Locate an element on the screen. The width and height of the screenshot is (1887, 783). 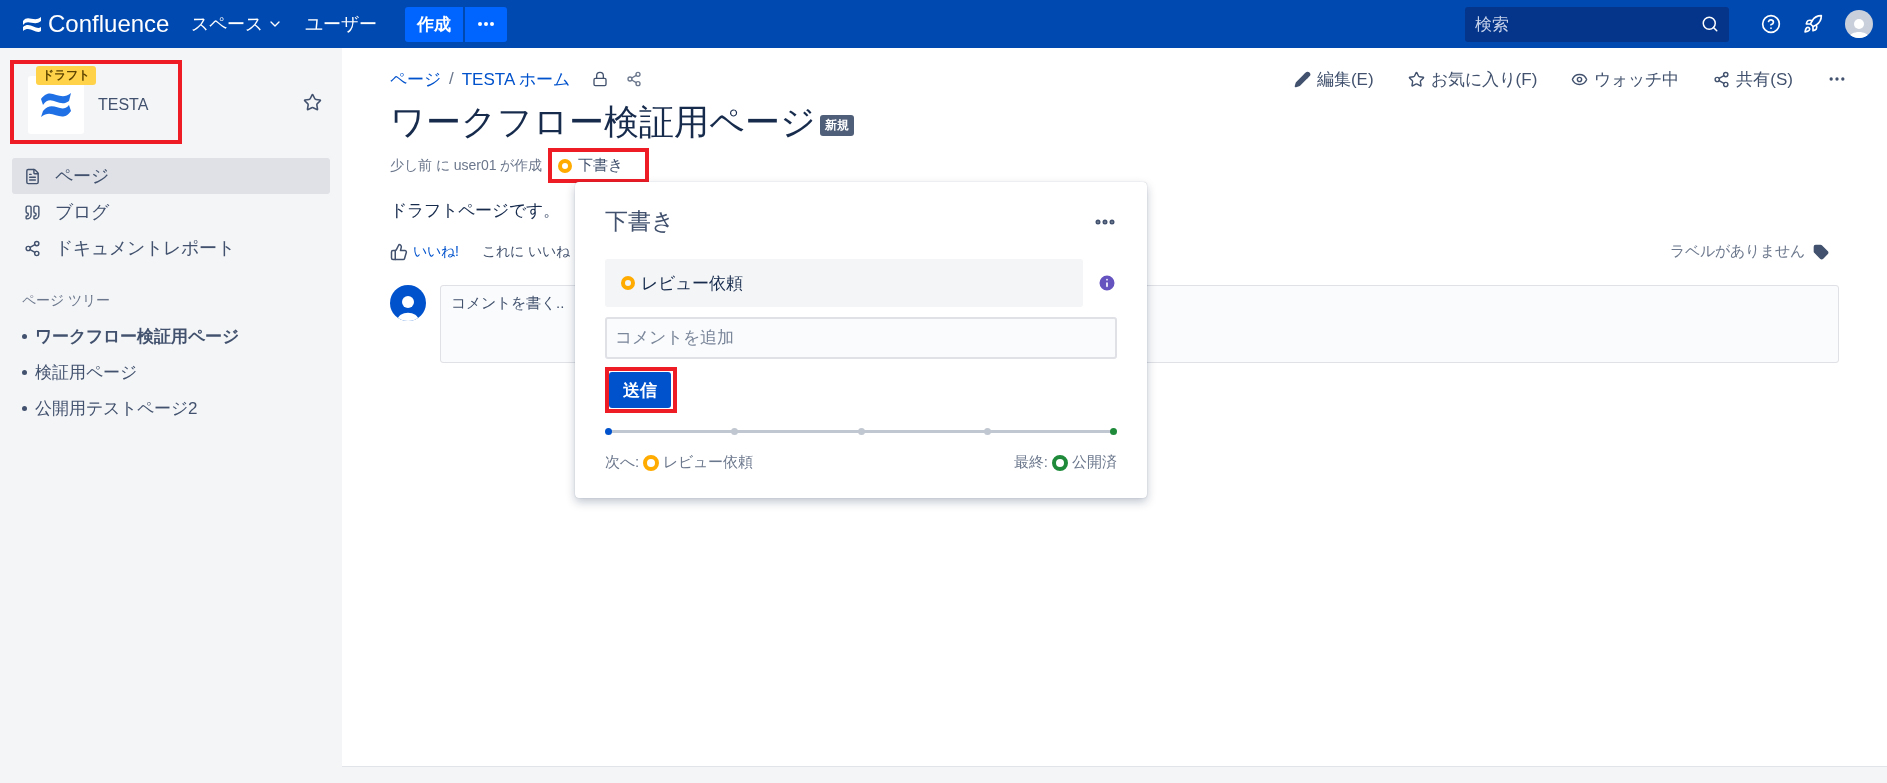
page-title: ワークフロー検証用ページ is located at coordinates (603, 122).